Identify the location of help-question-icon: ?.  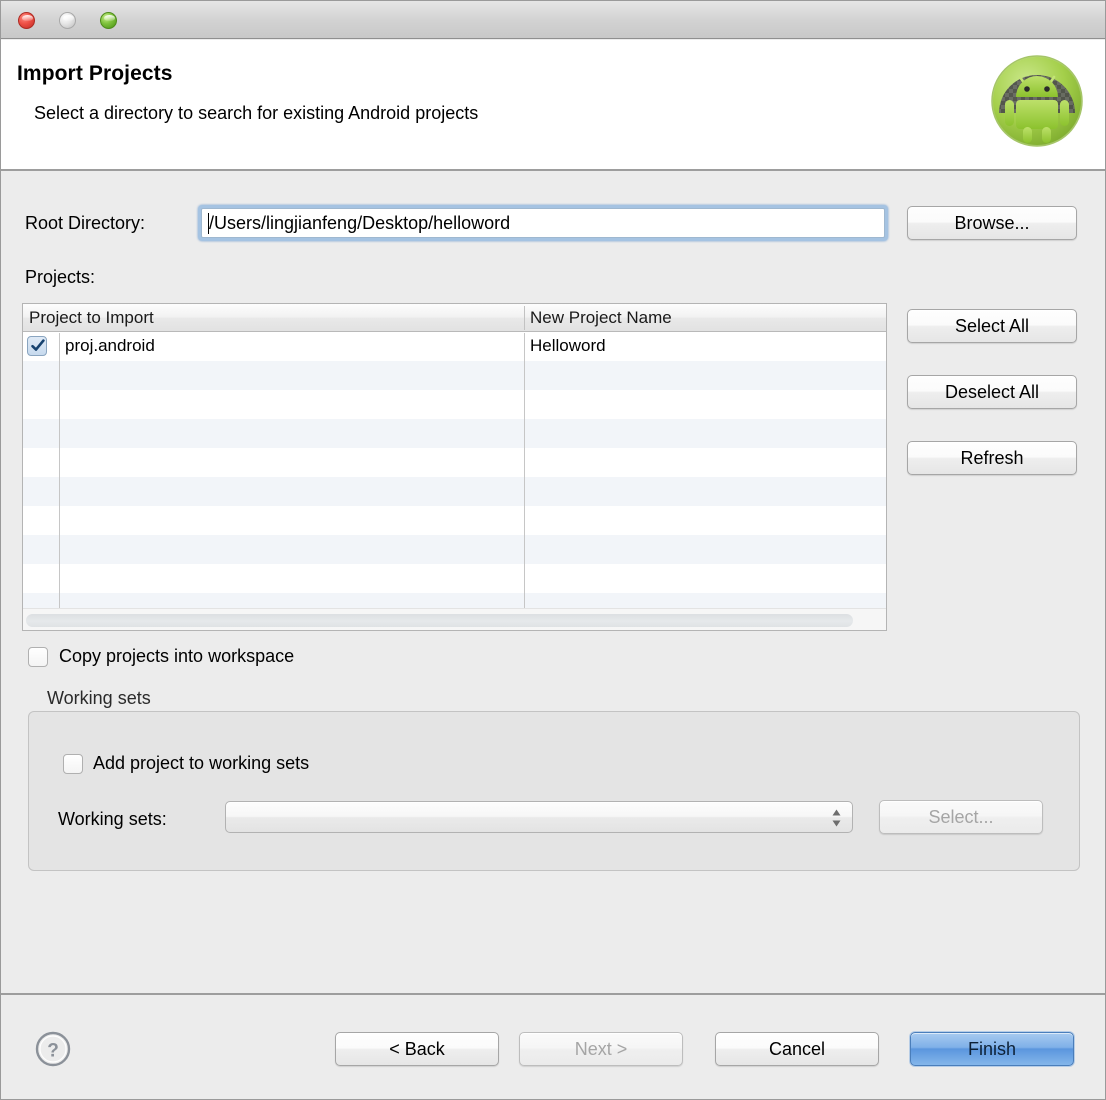
(53, 1049).